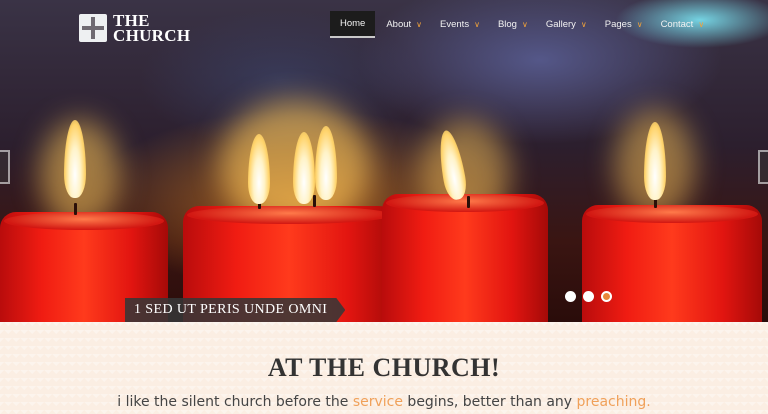 This screenshot has height=414, width=768. Describe the element at coordinates (614, 402) in the screenshot. I see `preaching-link: preaching.` at that location.